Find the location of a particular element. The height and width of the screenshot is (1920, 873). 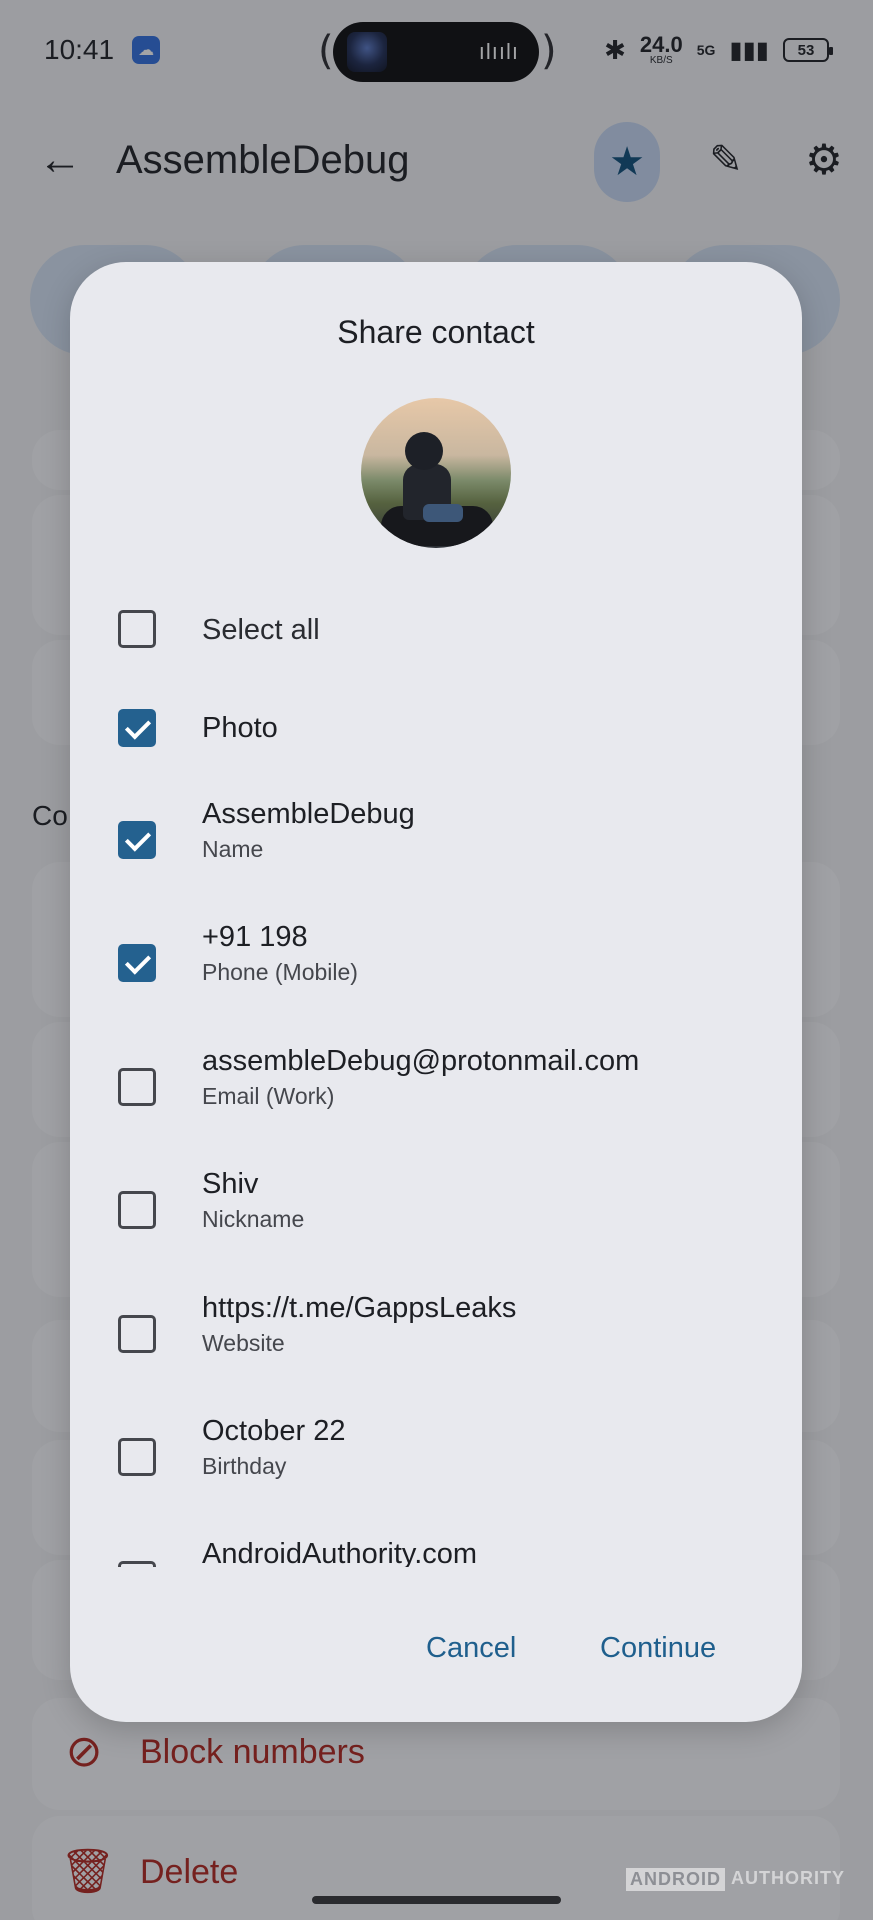

watermark-left: ANDROID is located at coordinates (675, 1879).